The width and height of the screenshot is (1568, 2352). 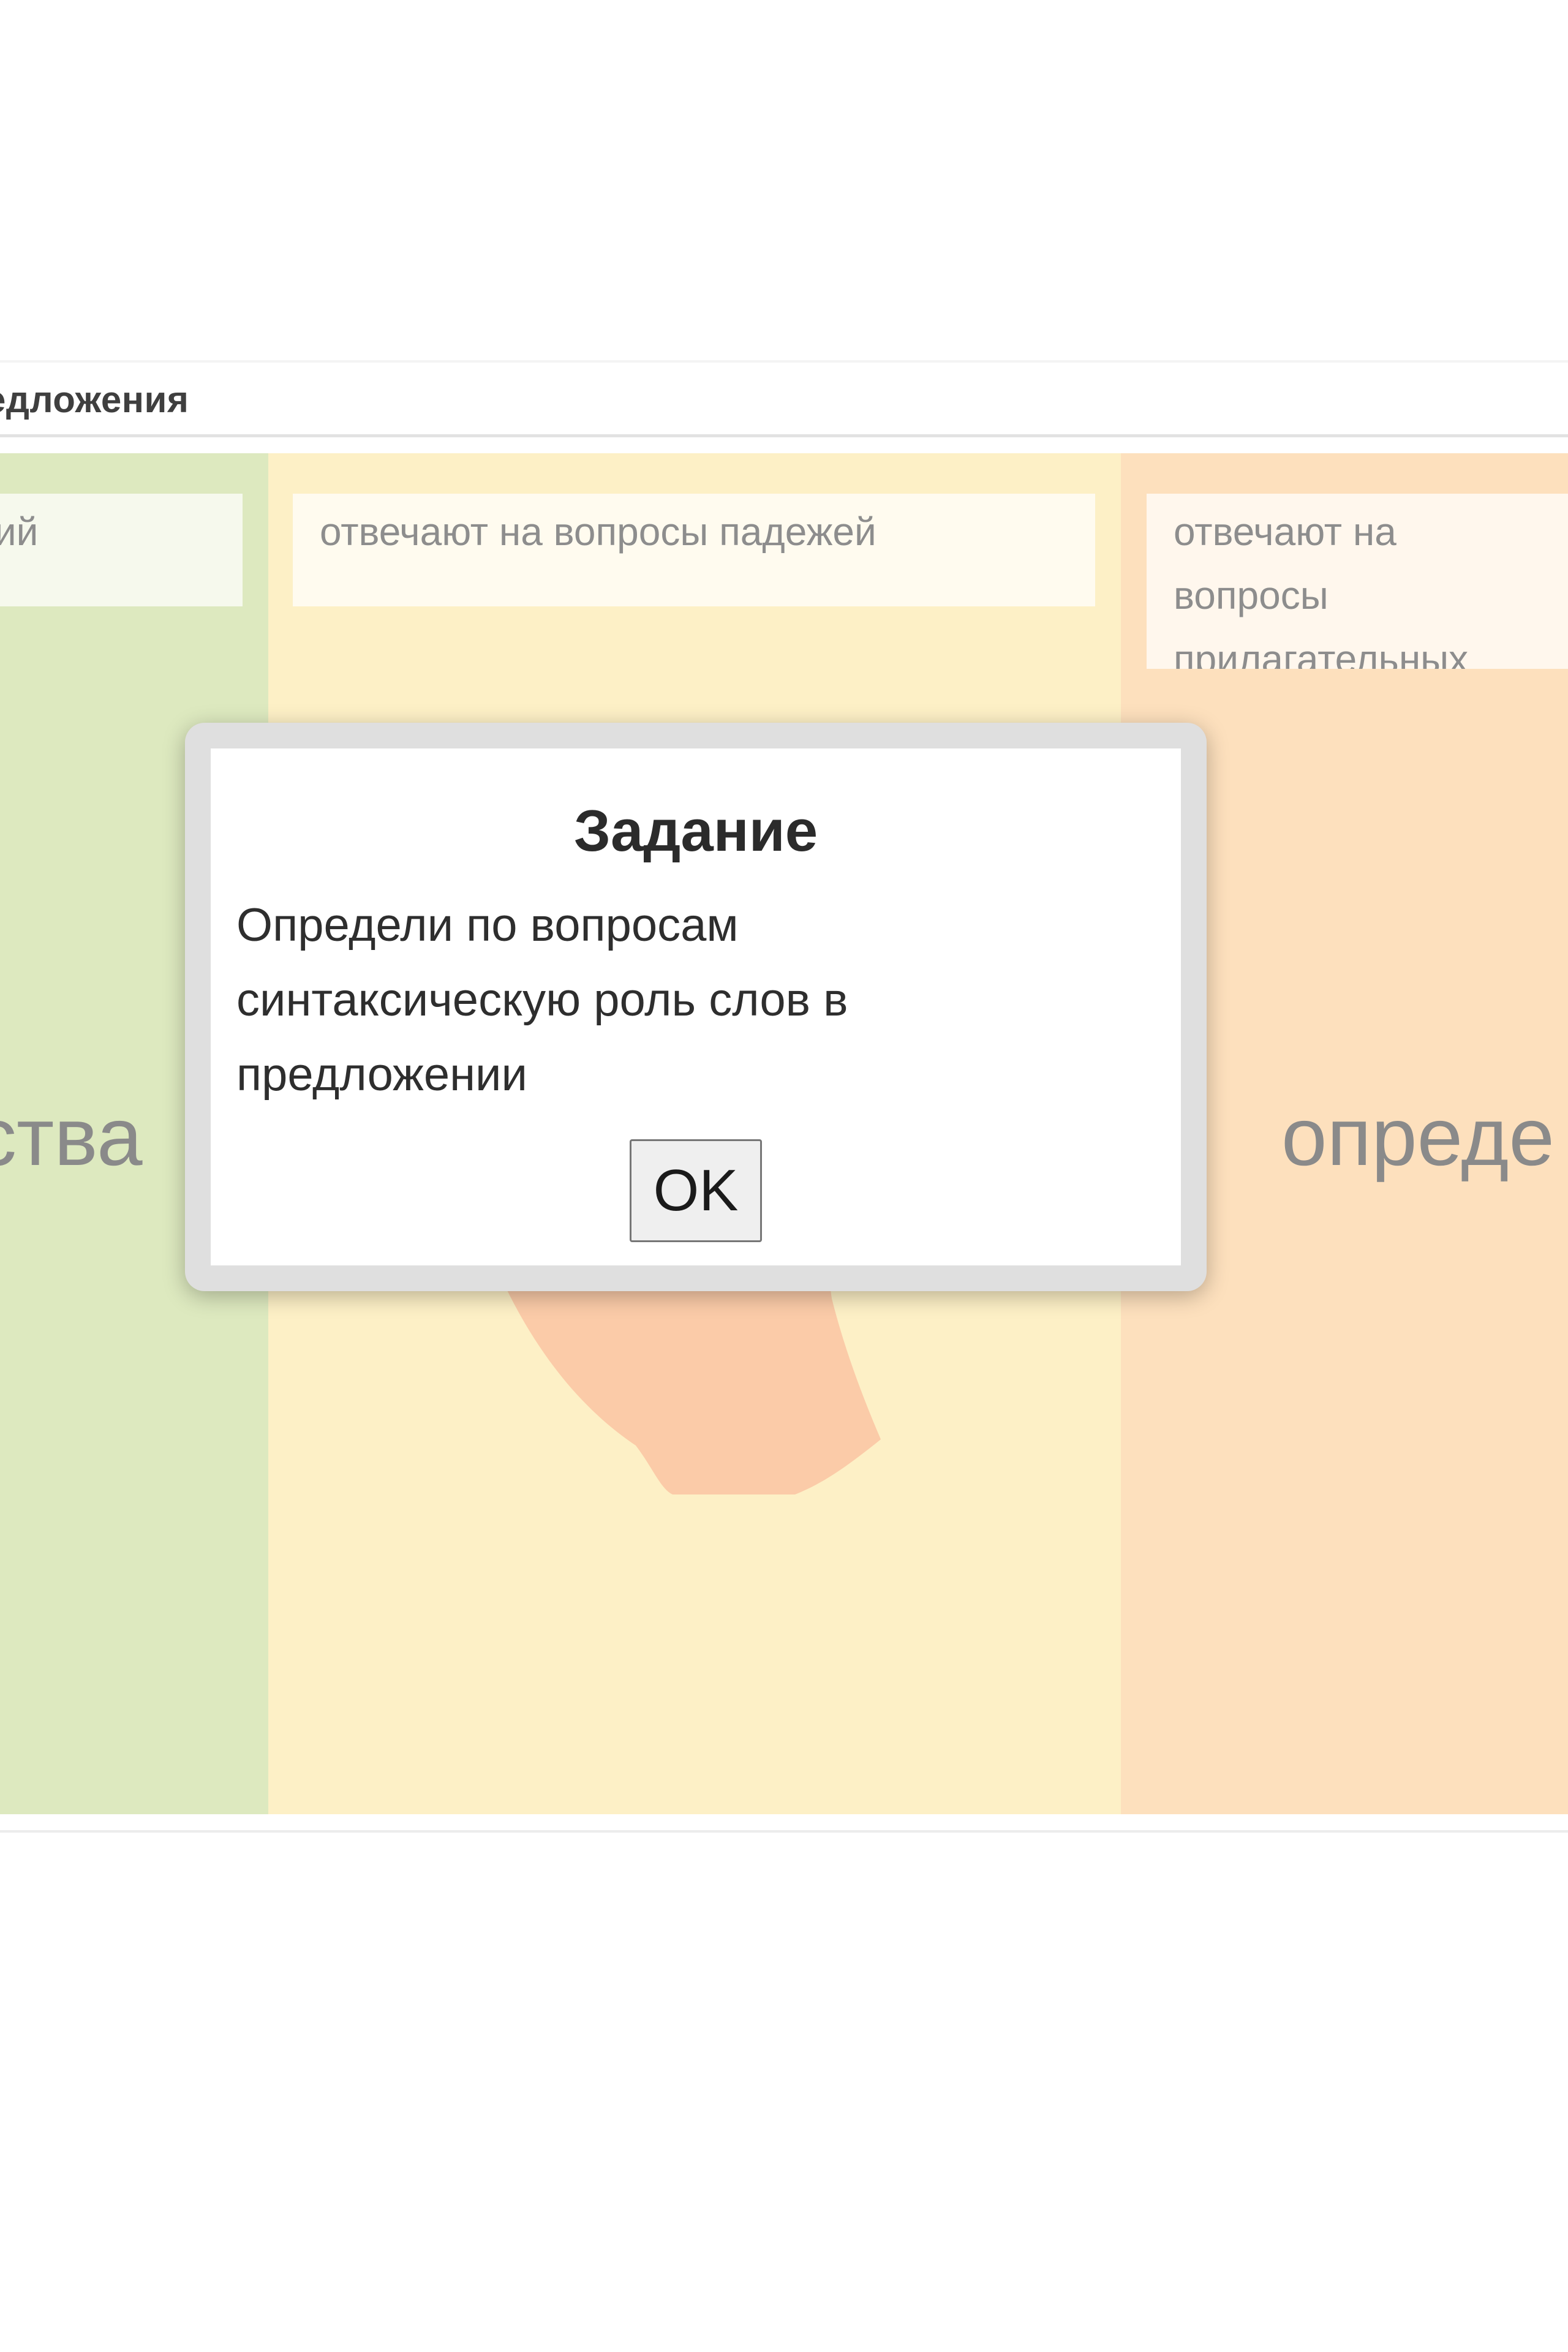 What do you see at coordinates (122, 550) in the screenshot?
I see `column-card: ечий` at bounding box center [122, 550].